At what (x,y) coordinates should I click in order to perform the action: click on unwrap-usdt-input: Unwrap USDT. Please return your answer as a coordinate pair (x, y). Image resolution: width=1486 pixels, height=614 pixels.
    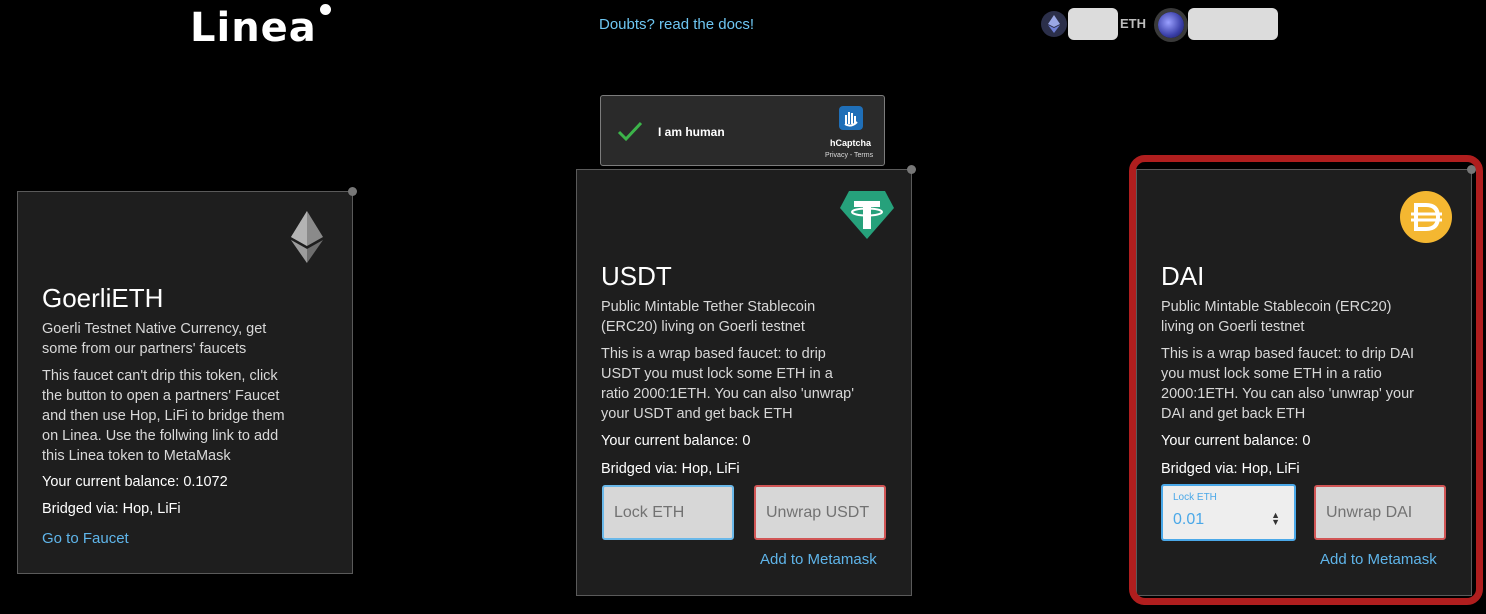
    Looking at the image, I should click on (820, 512).